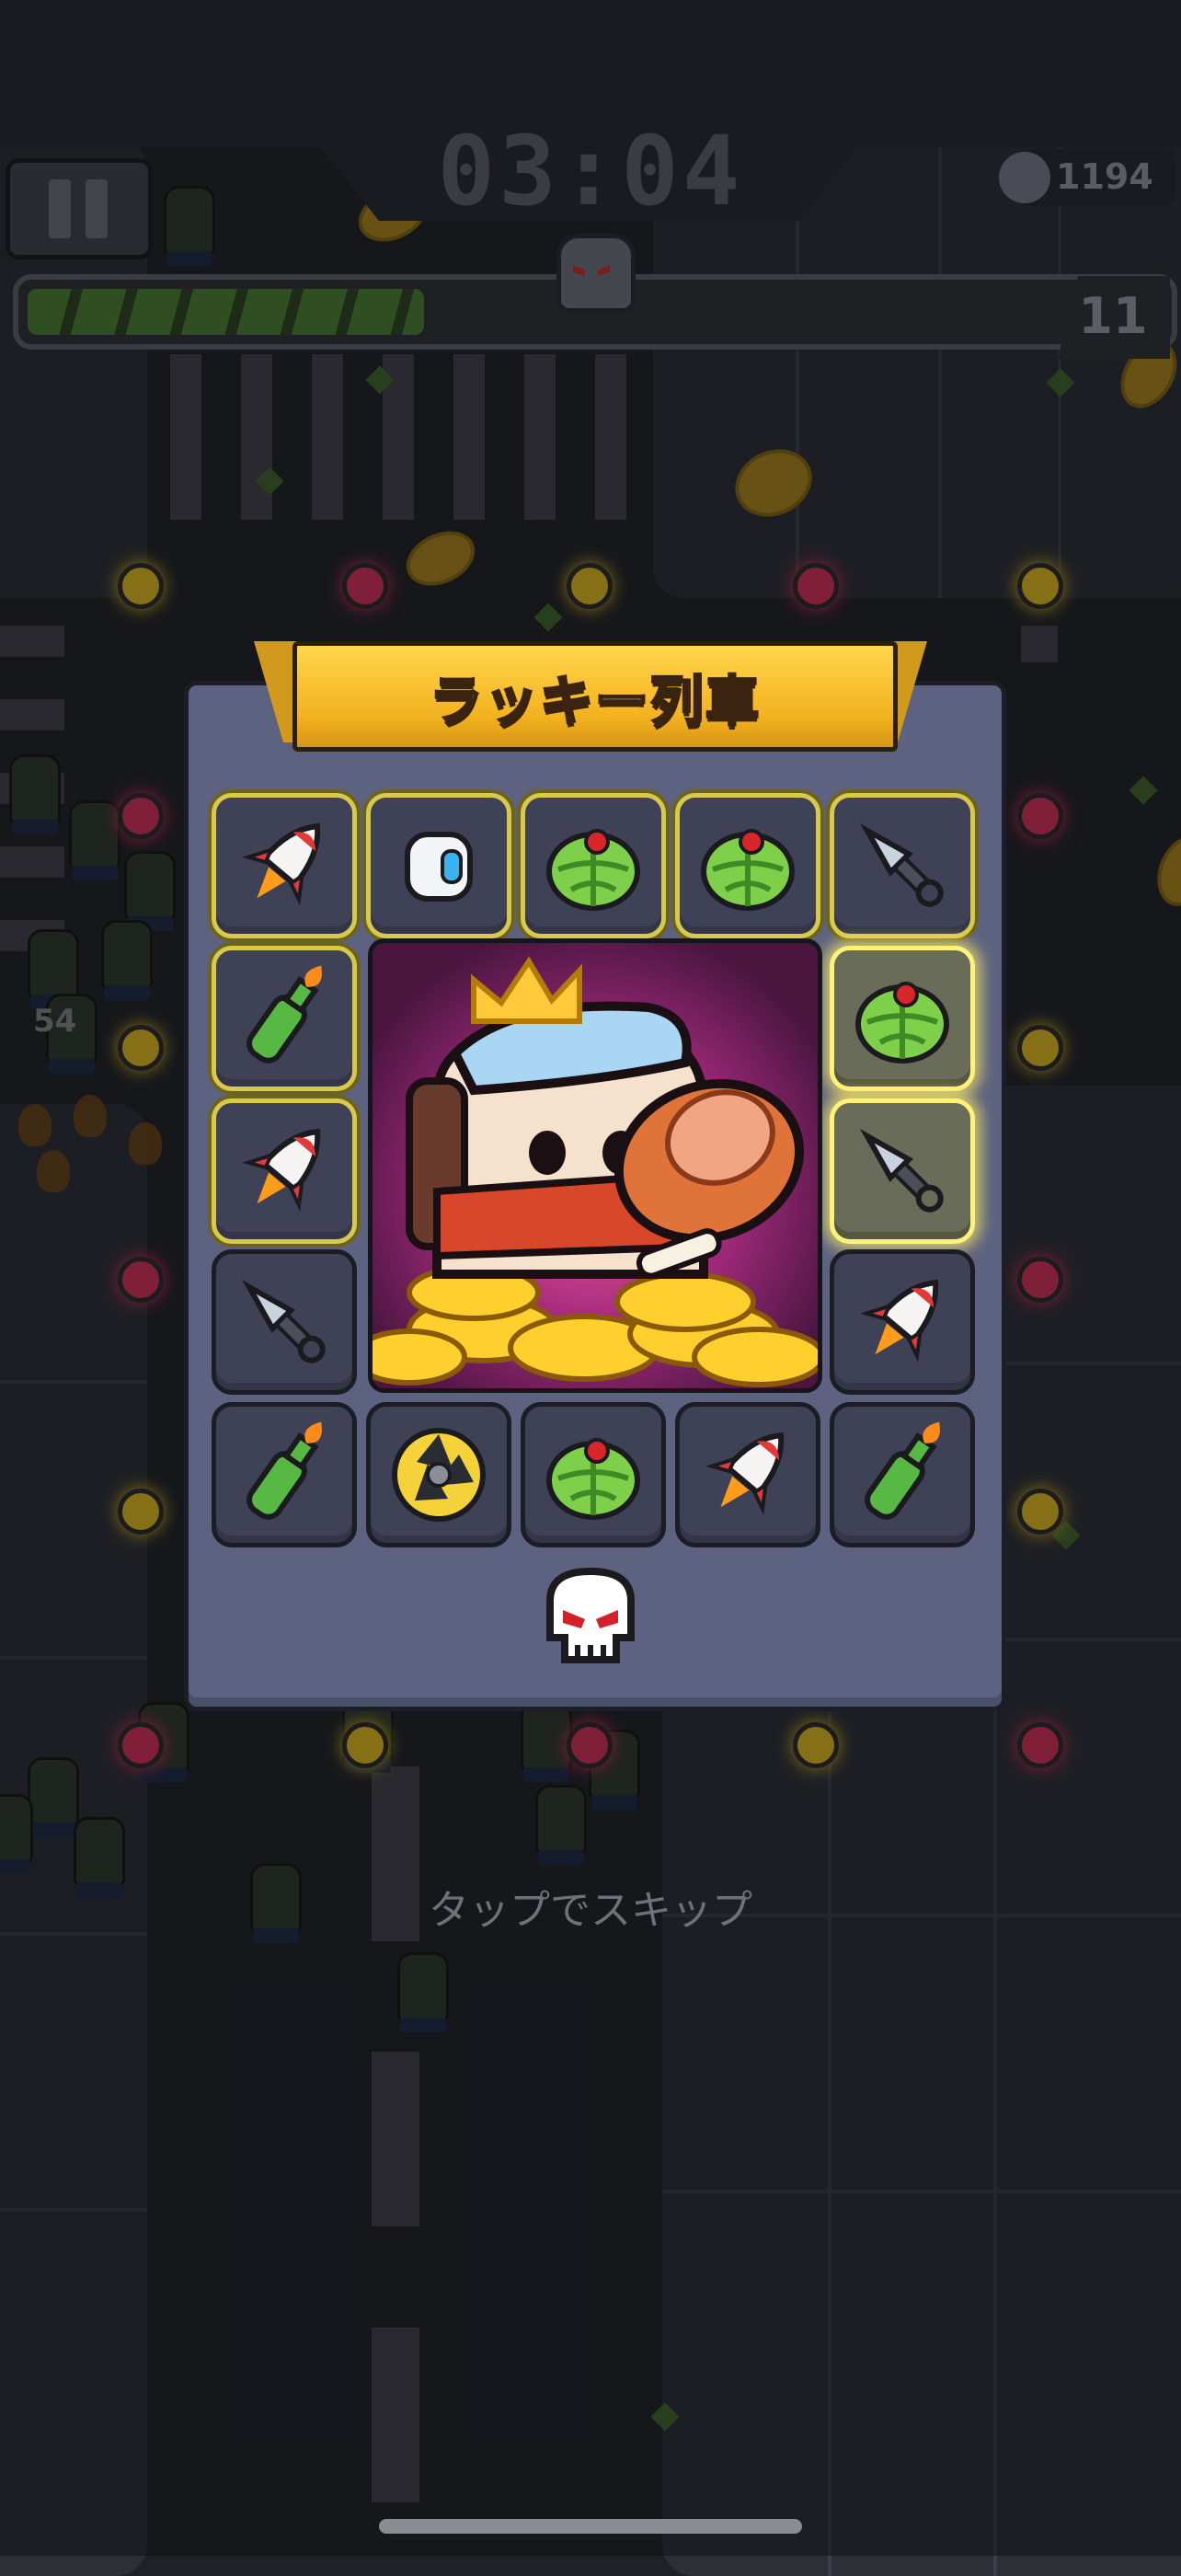 This screenshot has height=2576, width=1181. What do you see at coordinates (80, 208) in the screenshot?
I see `pause-button` at bounding box center [80, 208].